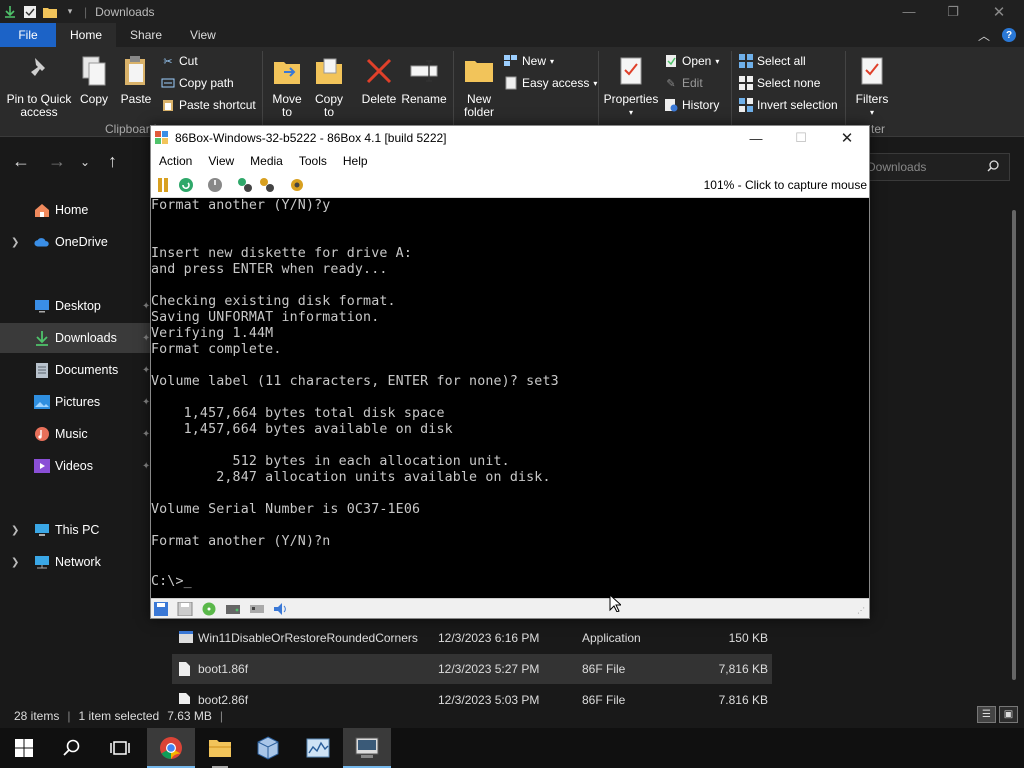 This screenshot has height=768, width=1024. Describe the element at coordinates (847, 138) in the screenshot. I see `86box-close-button: ✕` at that location.